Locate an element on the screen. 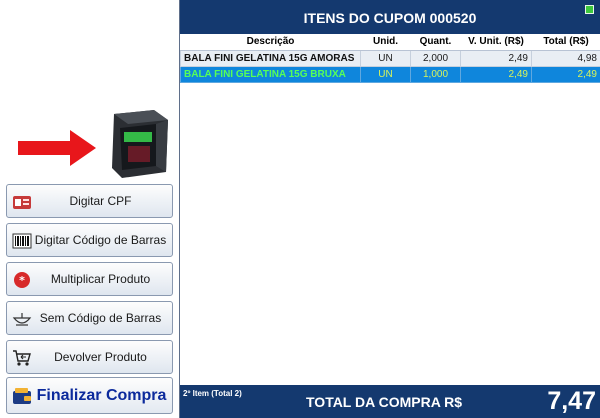  item-count: 2º Item (Total 2) is located at coordinates (212, 393).